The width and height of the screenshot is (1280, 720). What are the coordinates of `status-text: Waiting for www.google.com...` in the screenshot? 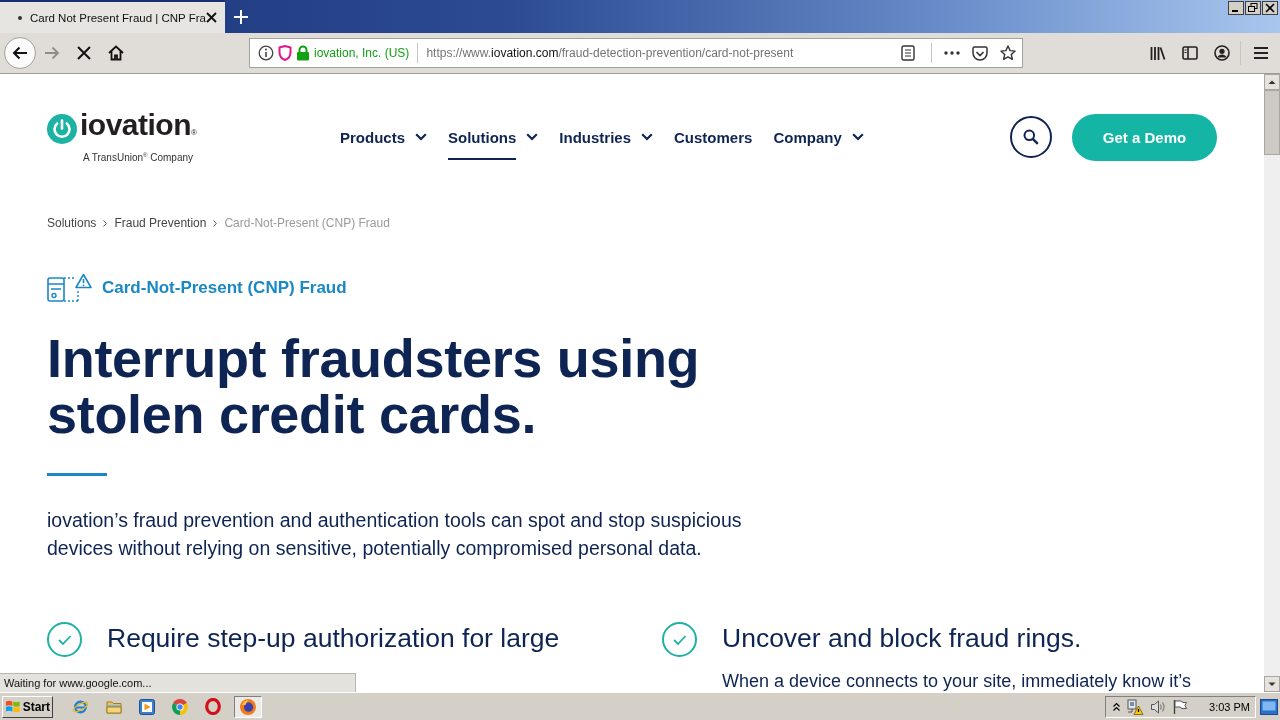 It's located at (178, 682).